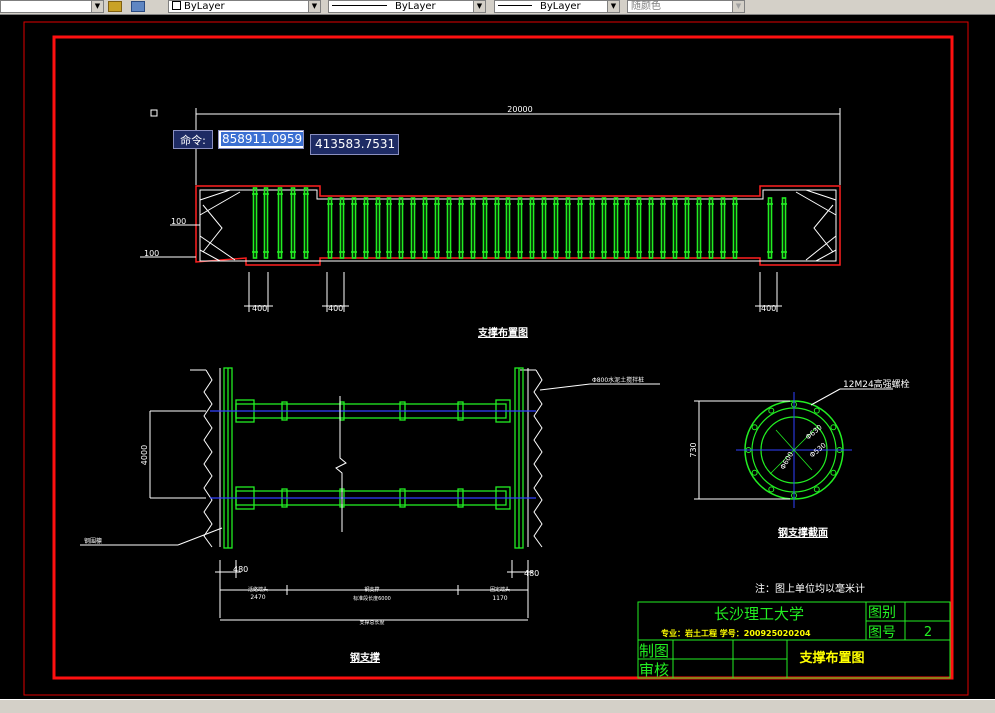  I want to click on plan-title: 支撑布置图, so click(502, 332).